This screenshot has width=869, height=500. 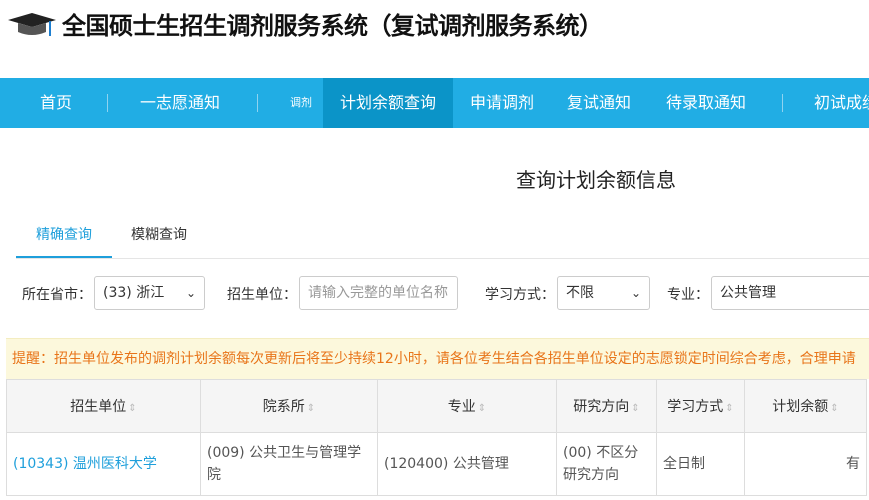 I want to click on nav-home: 首页, so click(x=56, y=103).